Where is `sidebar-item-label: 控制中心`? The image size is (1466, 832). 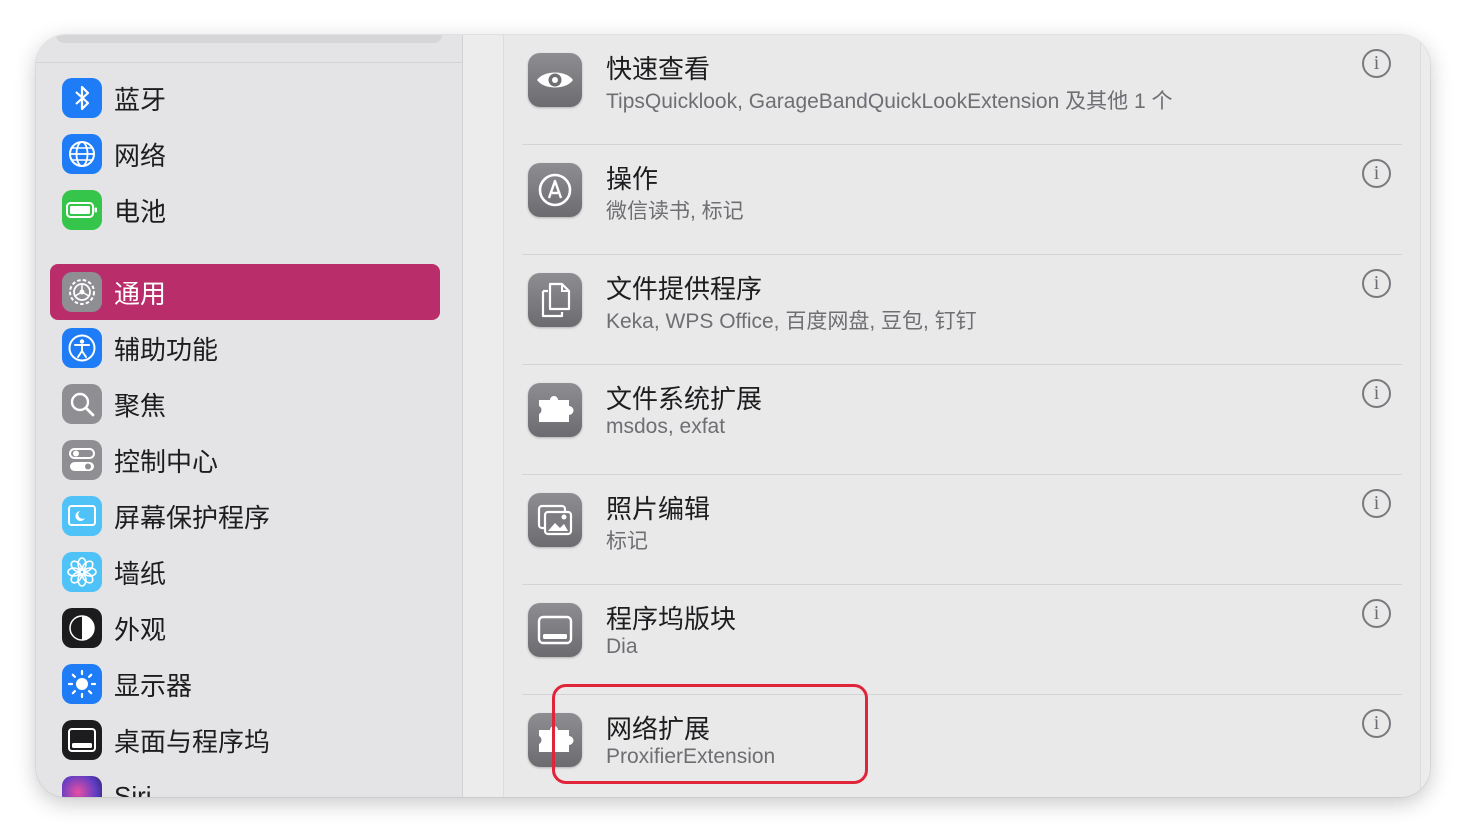
sidebar-item-label: 控制中心 is located at coordinates (166, 461).